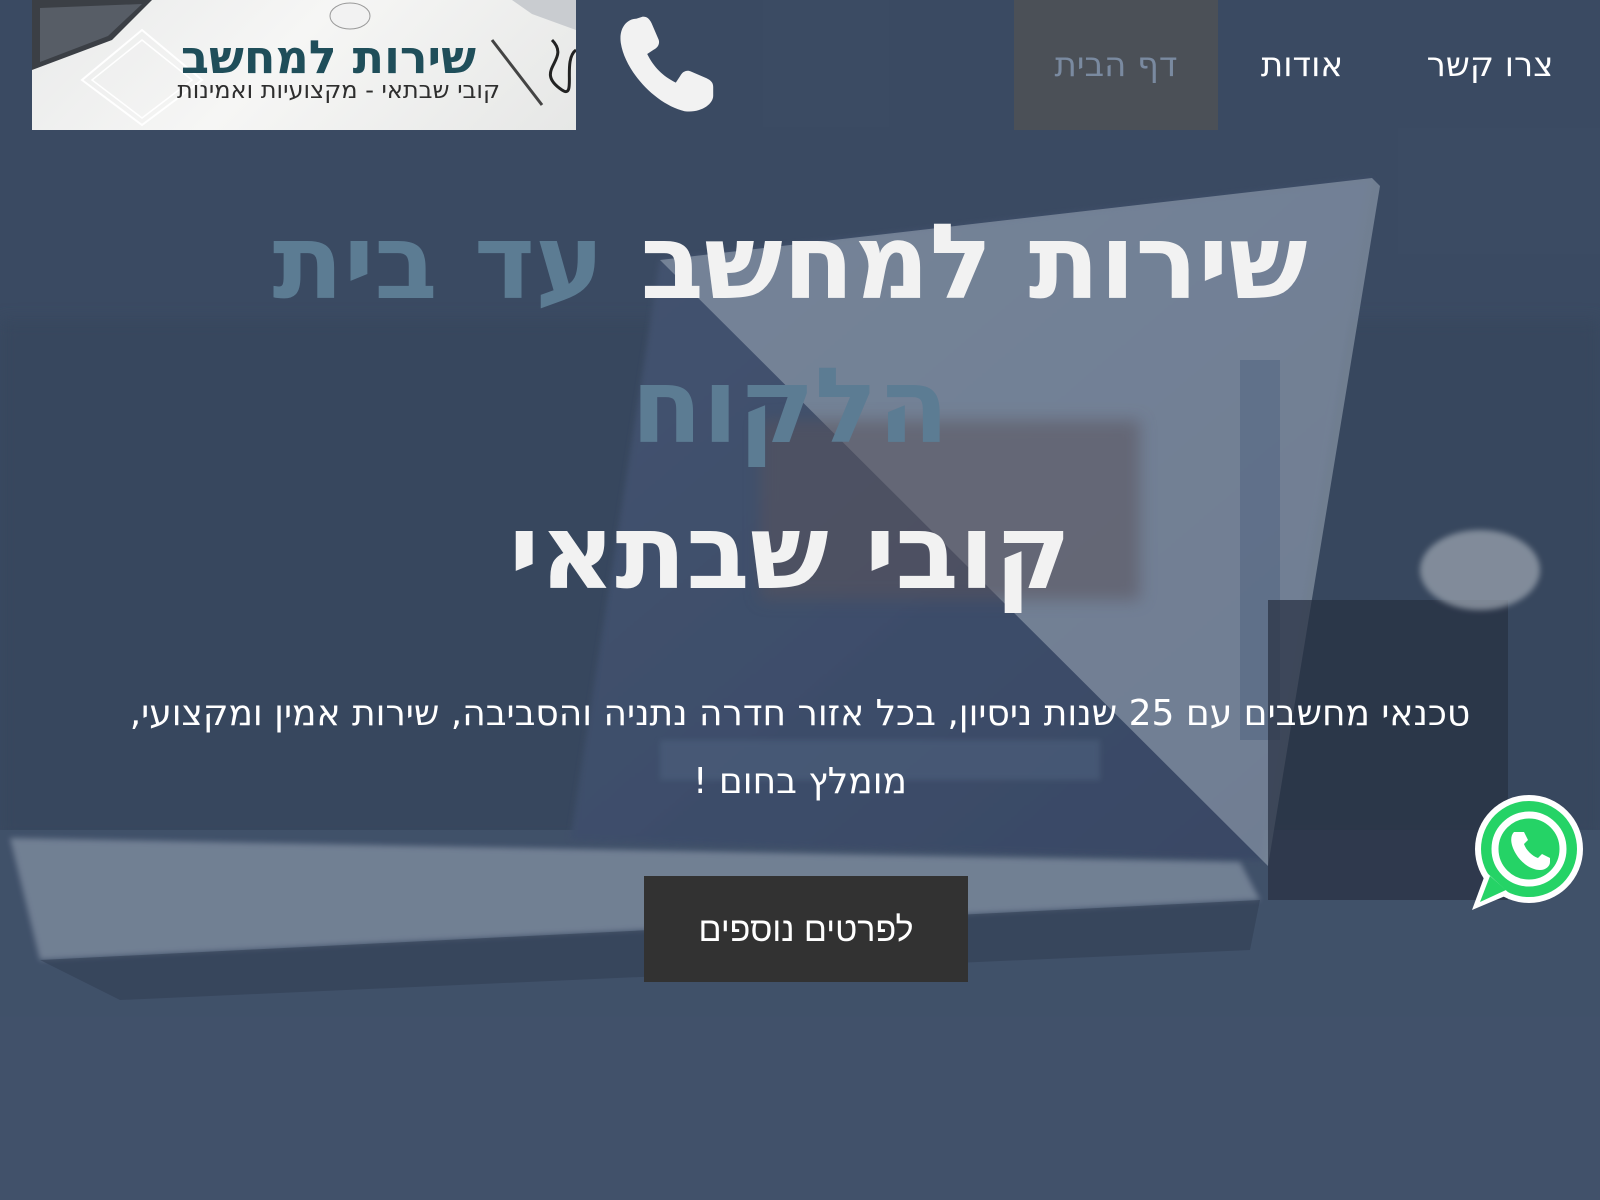 The height and width of the screenshot is (1200, 1600). I want to click on nav-item-home: דף הבית, so click(1116, 65).